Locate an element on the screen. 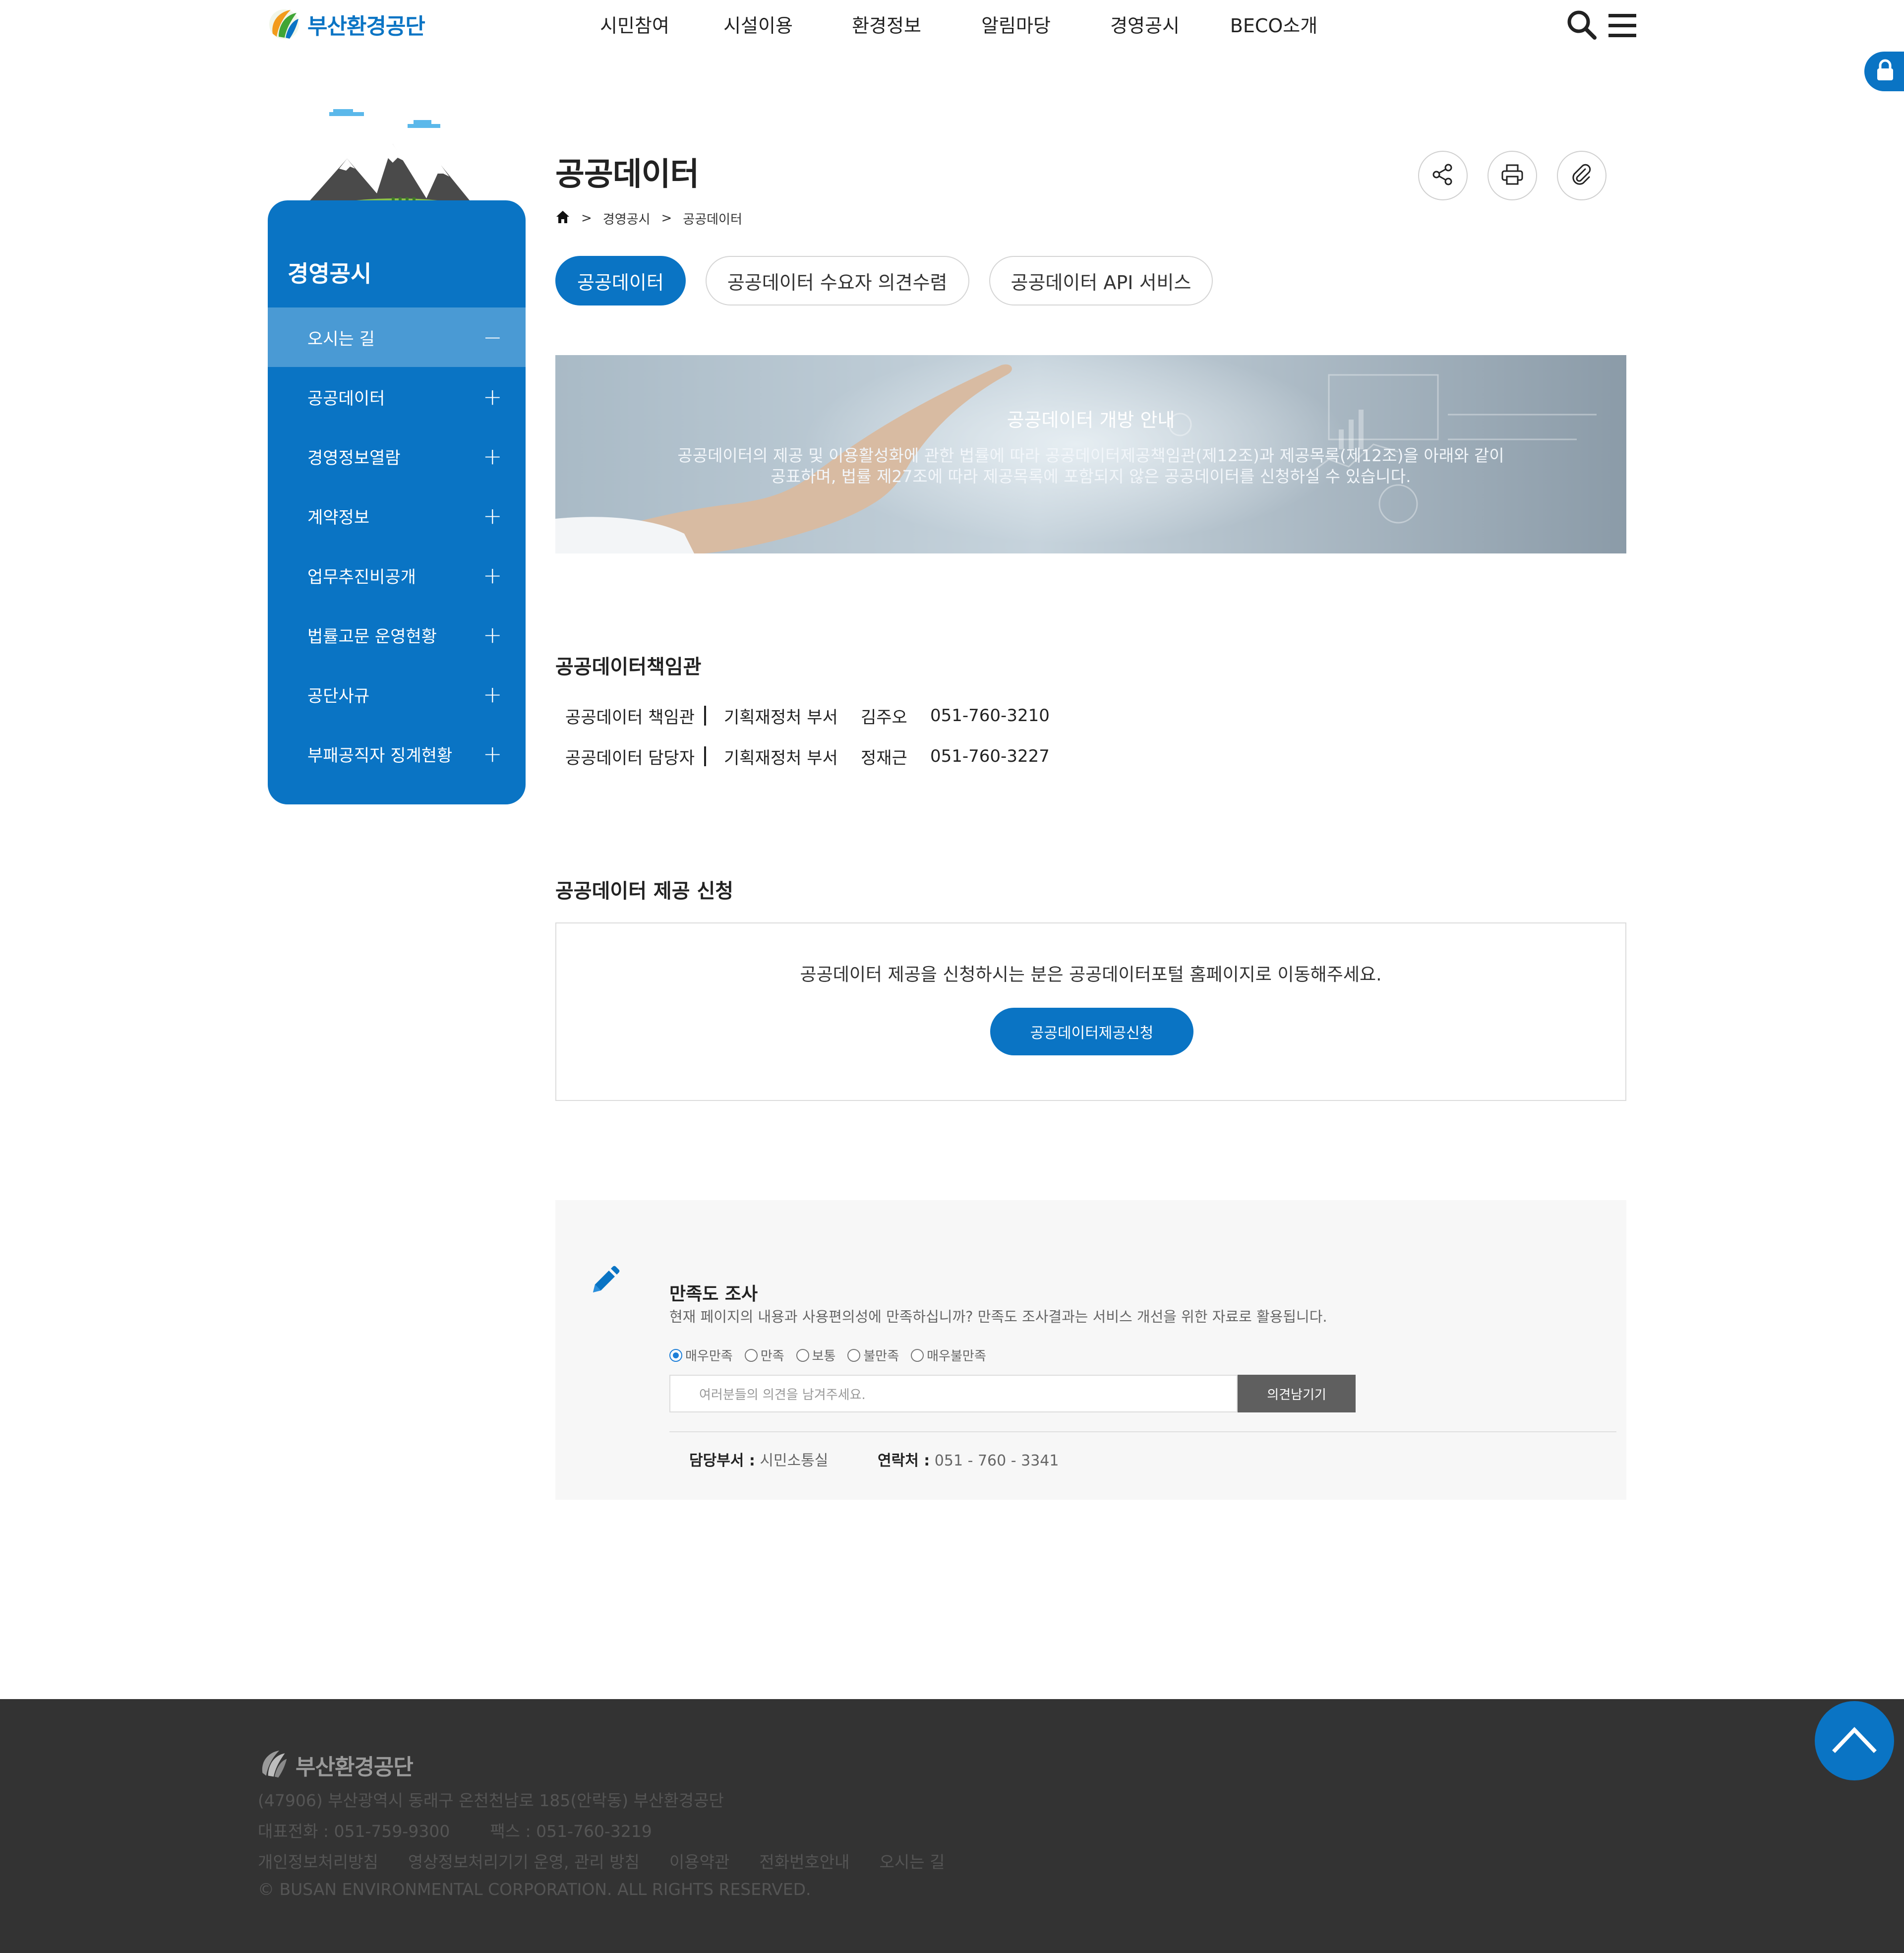 This screenshot has height=1953, width=1904. apply-section-title: 공공데이터 제공 신청 is located at coordinates (644, 891).